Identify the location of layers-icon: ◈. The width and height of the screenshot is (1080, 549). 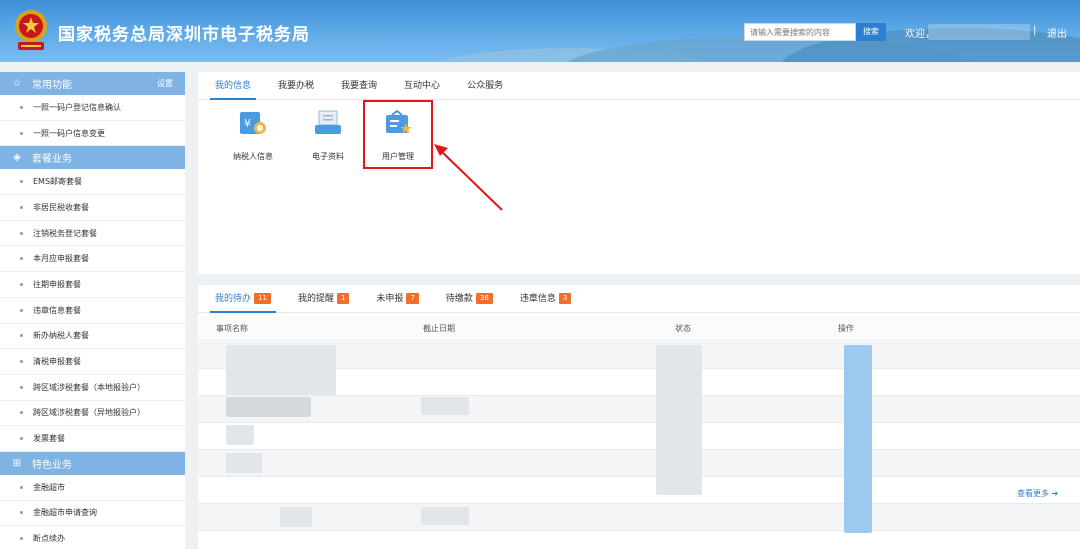
(17, 158).